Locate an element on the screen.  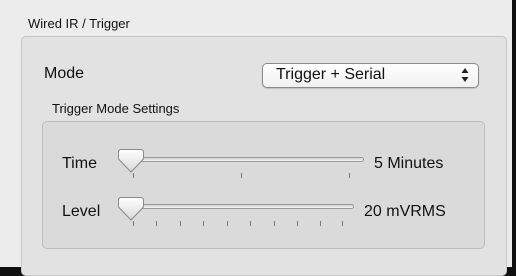
time-slider-knob is located at coordinates (131, 161).